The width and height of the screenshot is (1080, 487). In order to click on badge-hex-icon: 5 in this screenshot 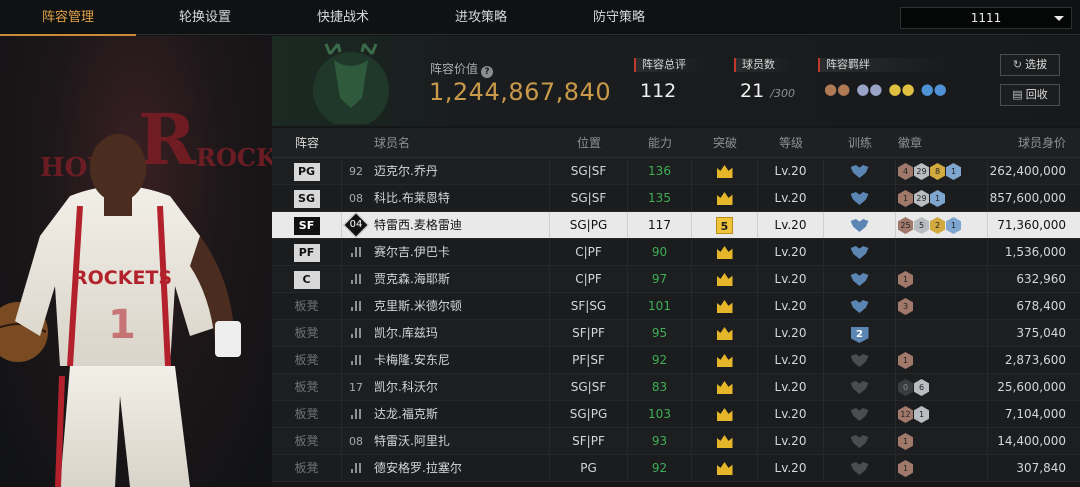, I will do `click(921, 225)`.